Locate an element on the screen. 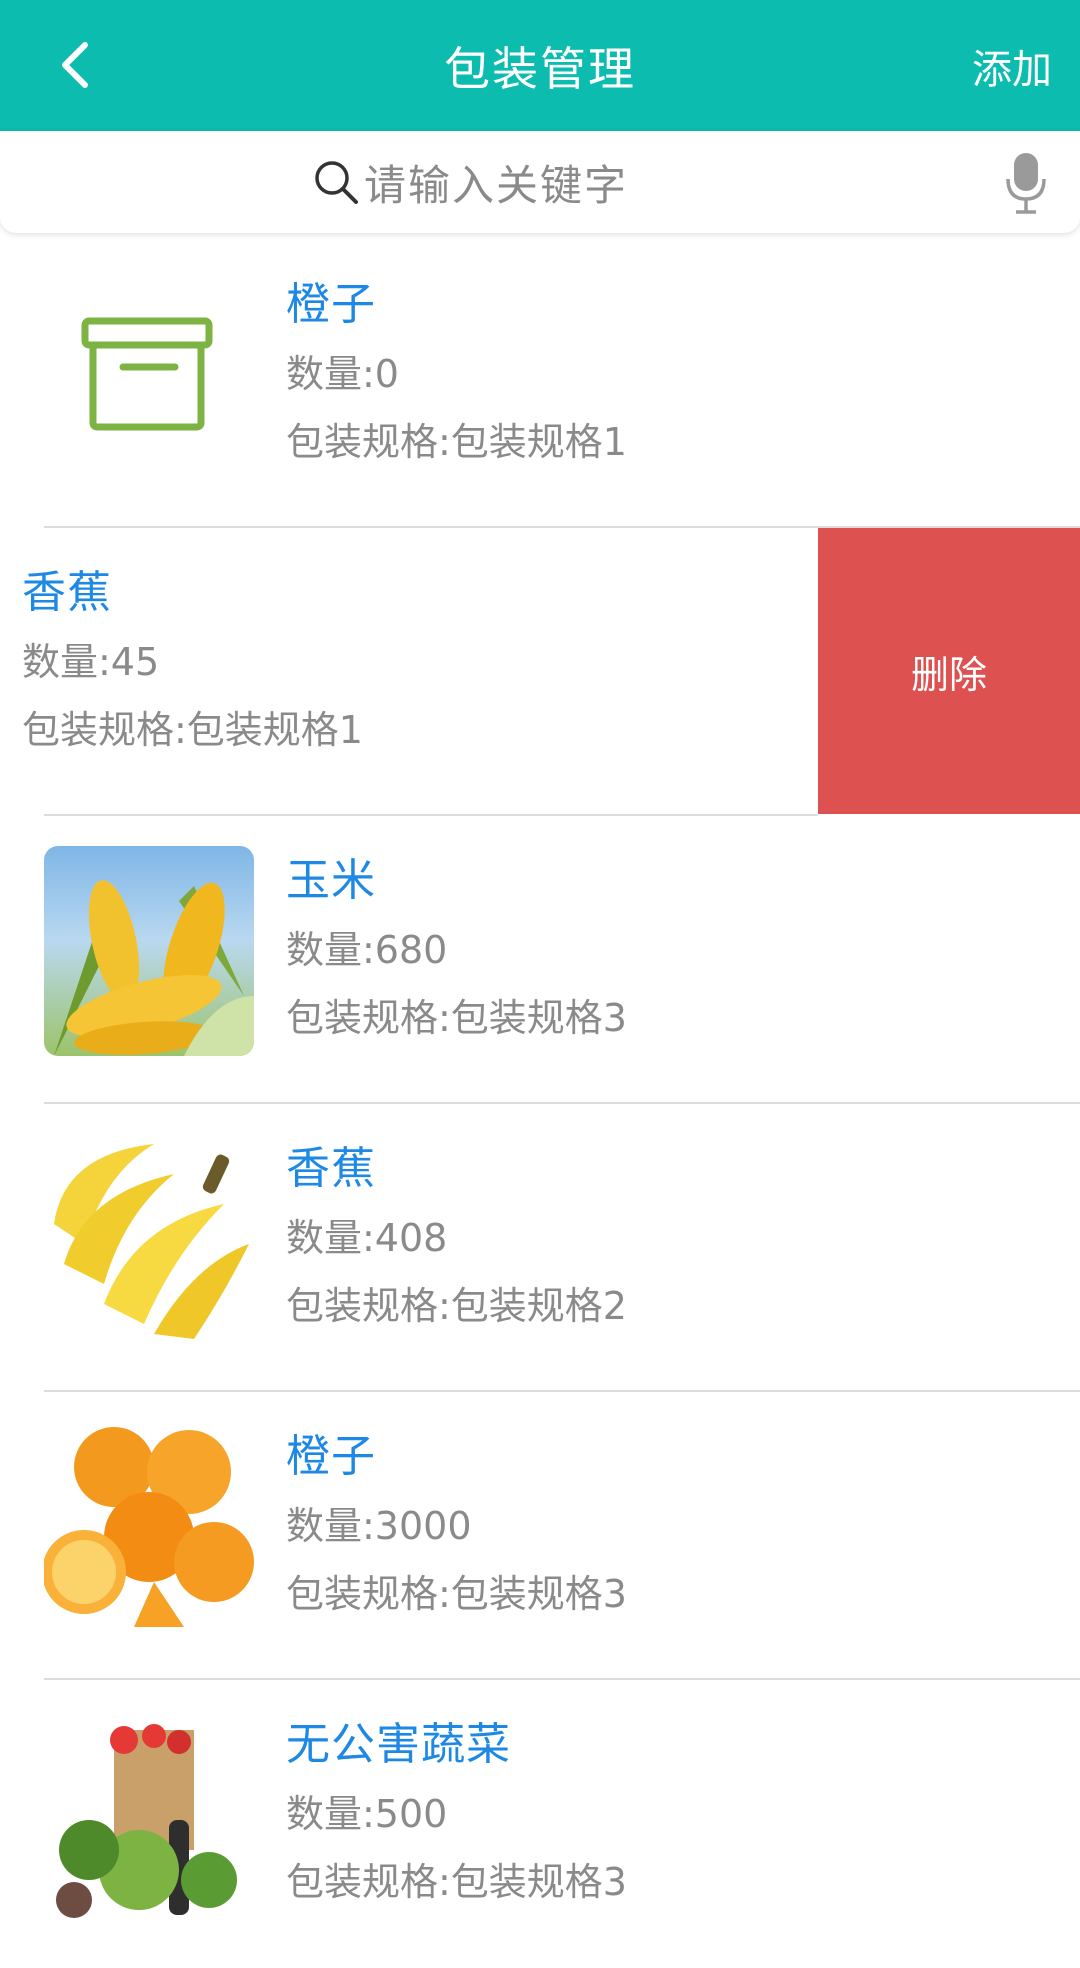  item-quantity: 数量:500 is located at coordinates (367, 1814).